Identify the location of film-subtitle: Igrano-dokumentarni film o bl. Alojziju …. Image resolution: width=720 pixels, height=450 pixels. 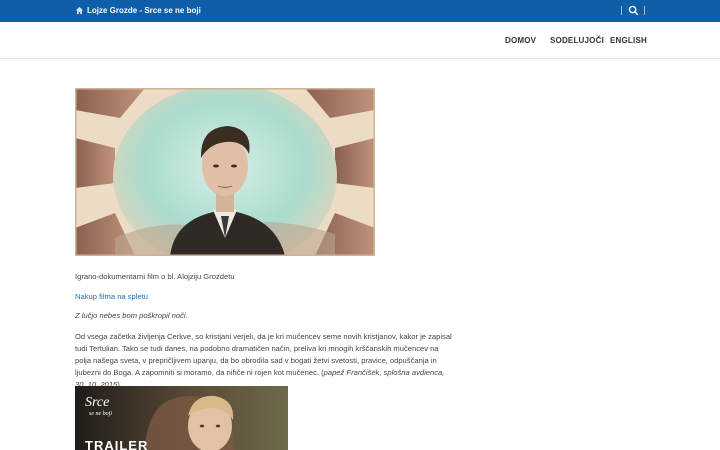
(155, 276).